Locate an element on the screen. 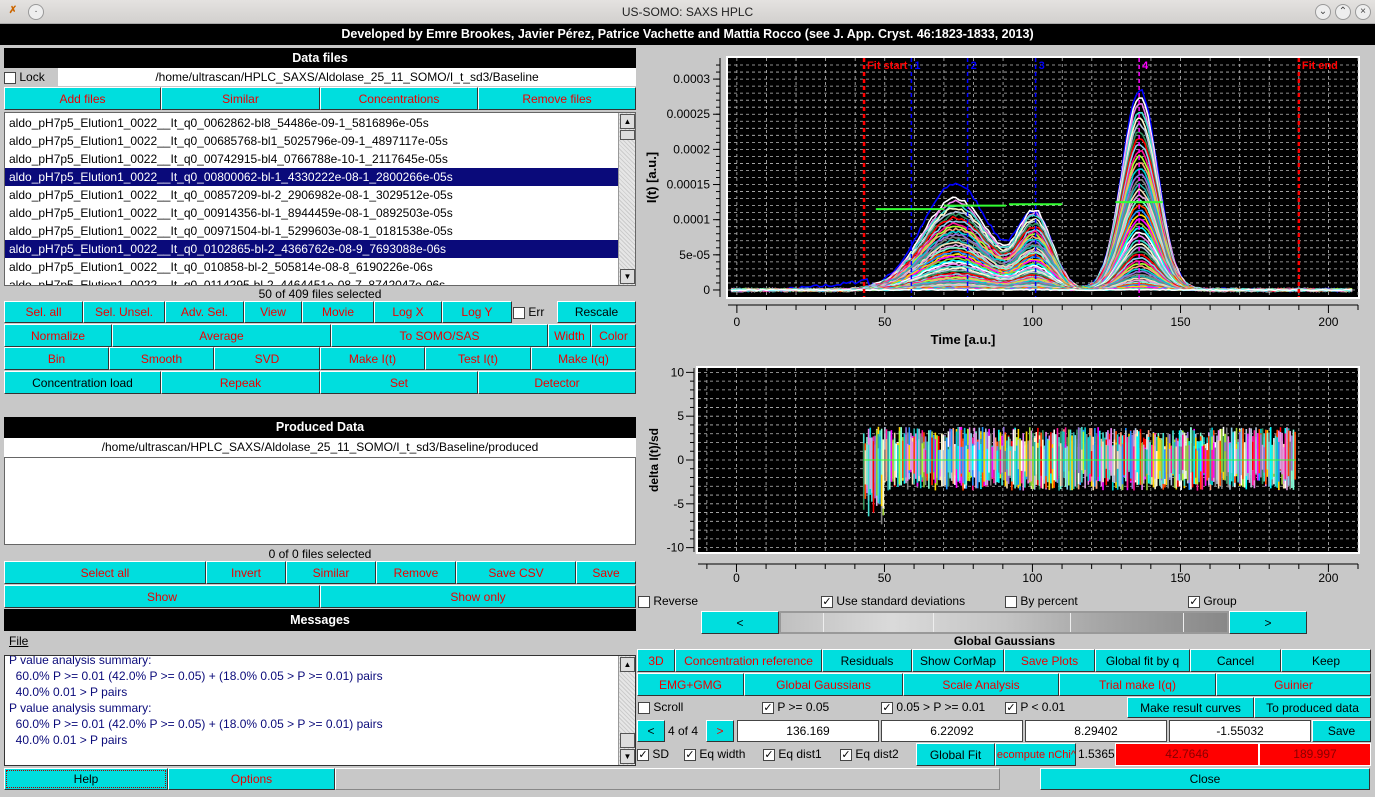 The height and width of the screenshot is (797, 1375). 3d-button: 3D is located at coordinates (656, 660).